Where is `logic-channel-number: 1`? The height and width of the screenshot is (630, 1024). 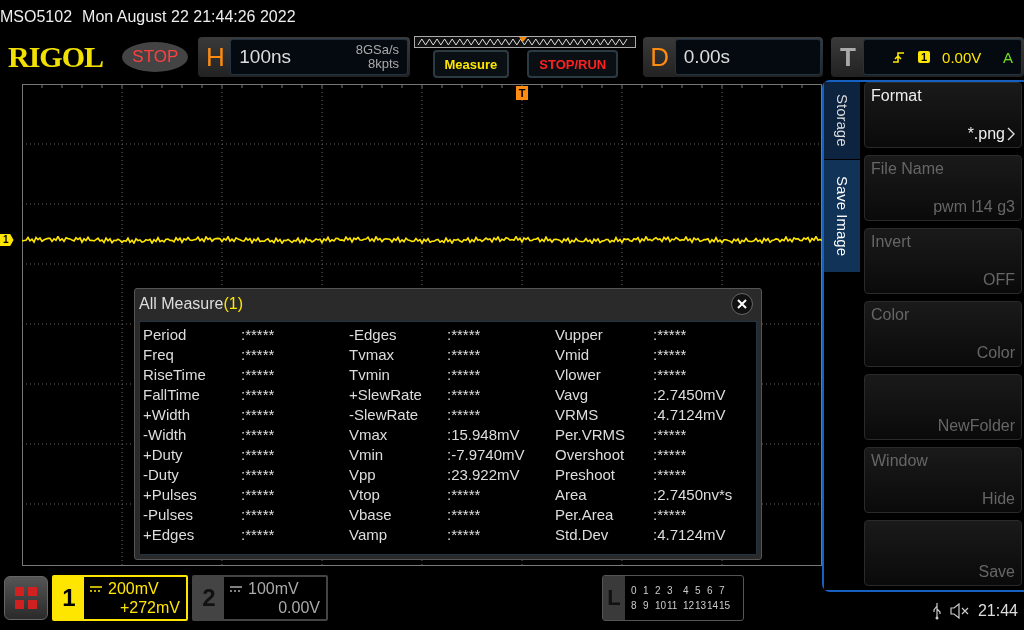 logic-channel-number: 1 is located at coordinates (646, 590).